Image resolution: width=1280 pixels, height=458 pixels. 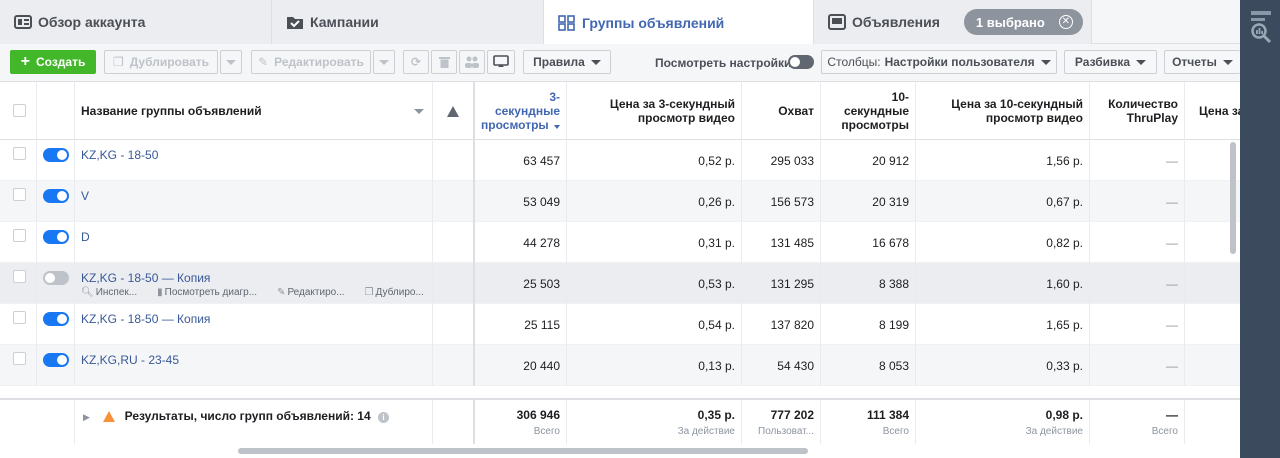 I want to click on cost10-column-header: Цена за 10-секундный просмотр видео, so click(x=1003, y=111).